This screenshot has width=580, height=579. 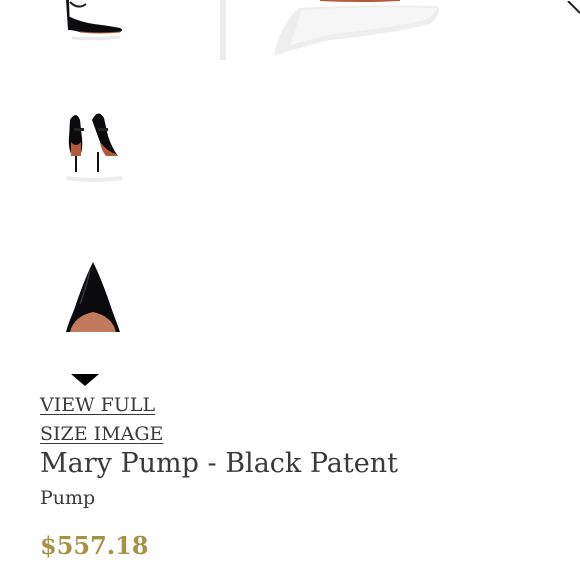 What do you see at coordinates (68, 498) in the screenshot?
I see `product-category: Pump` at bounding box center [68, 498].